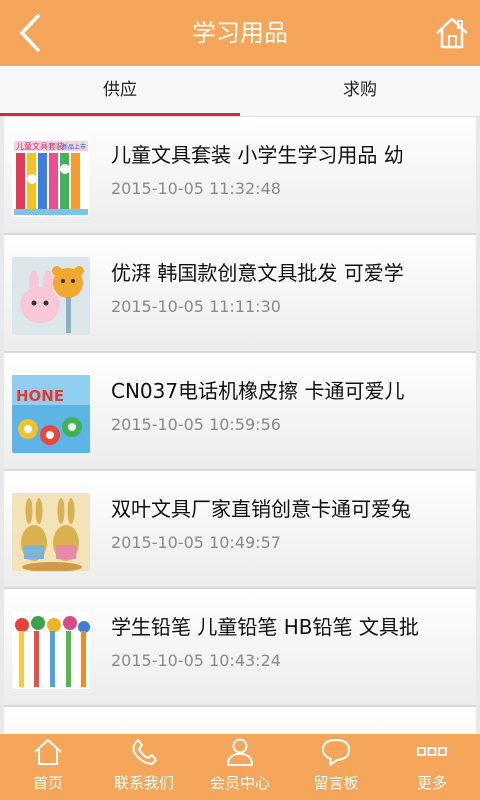  I want to click on chat-bubble-icon, so click(336, 752).